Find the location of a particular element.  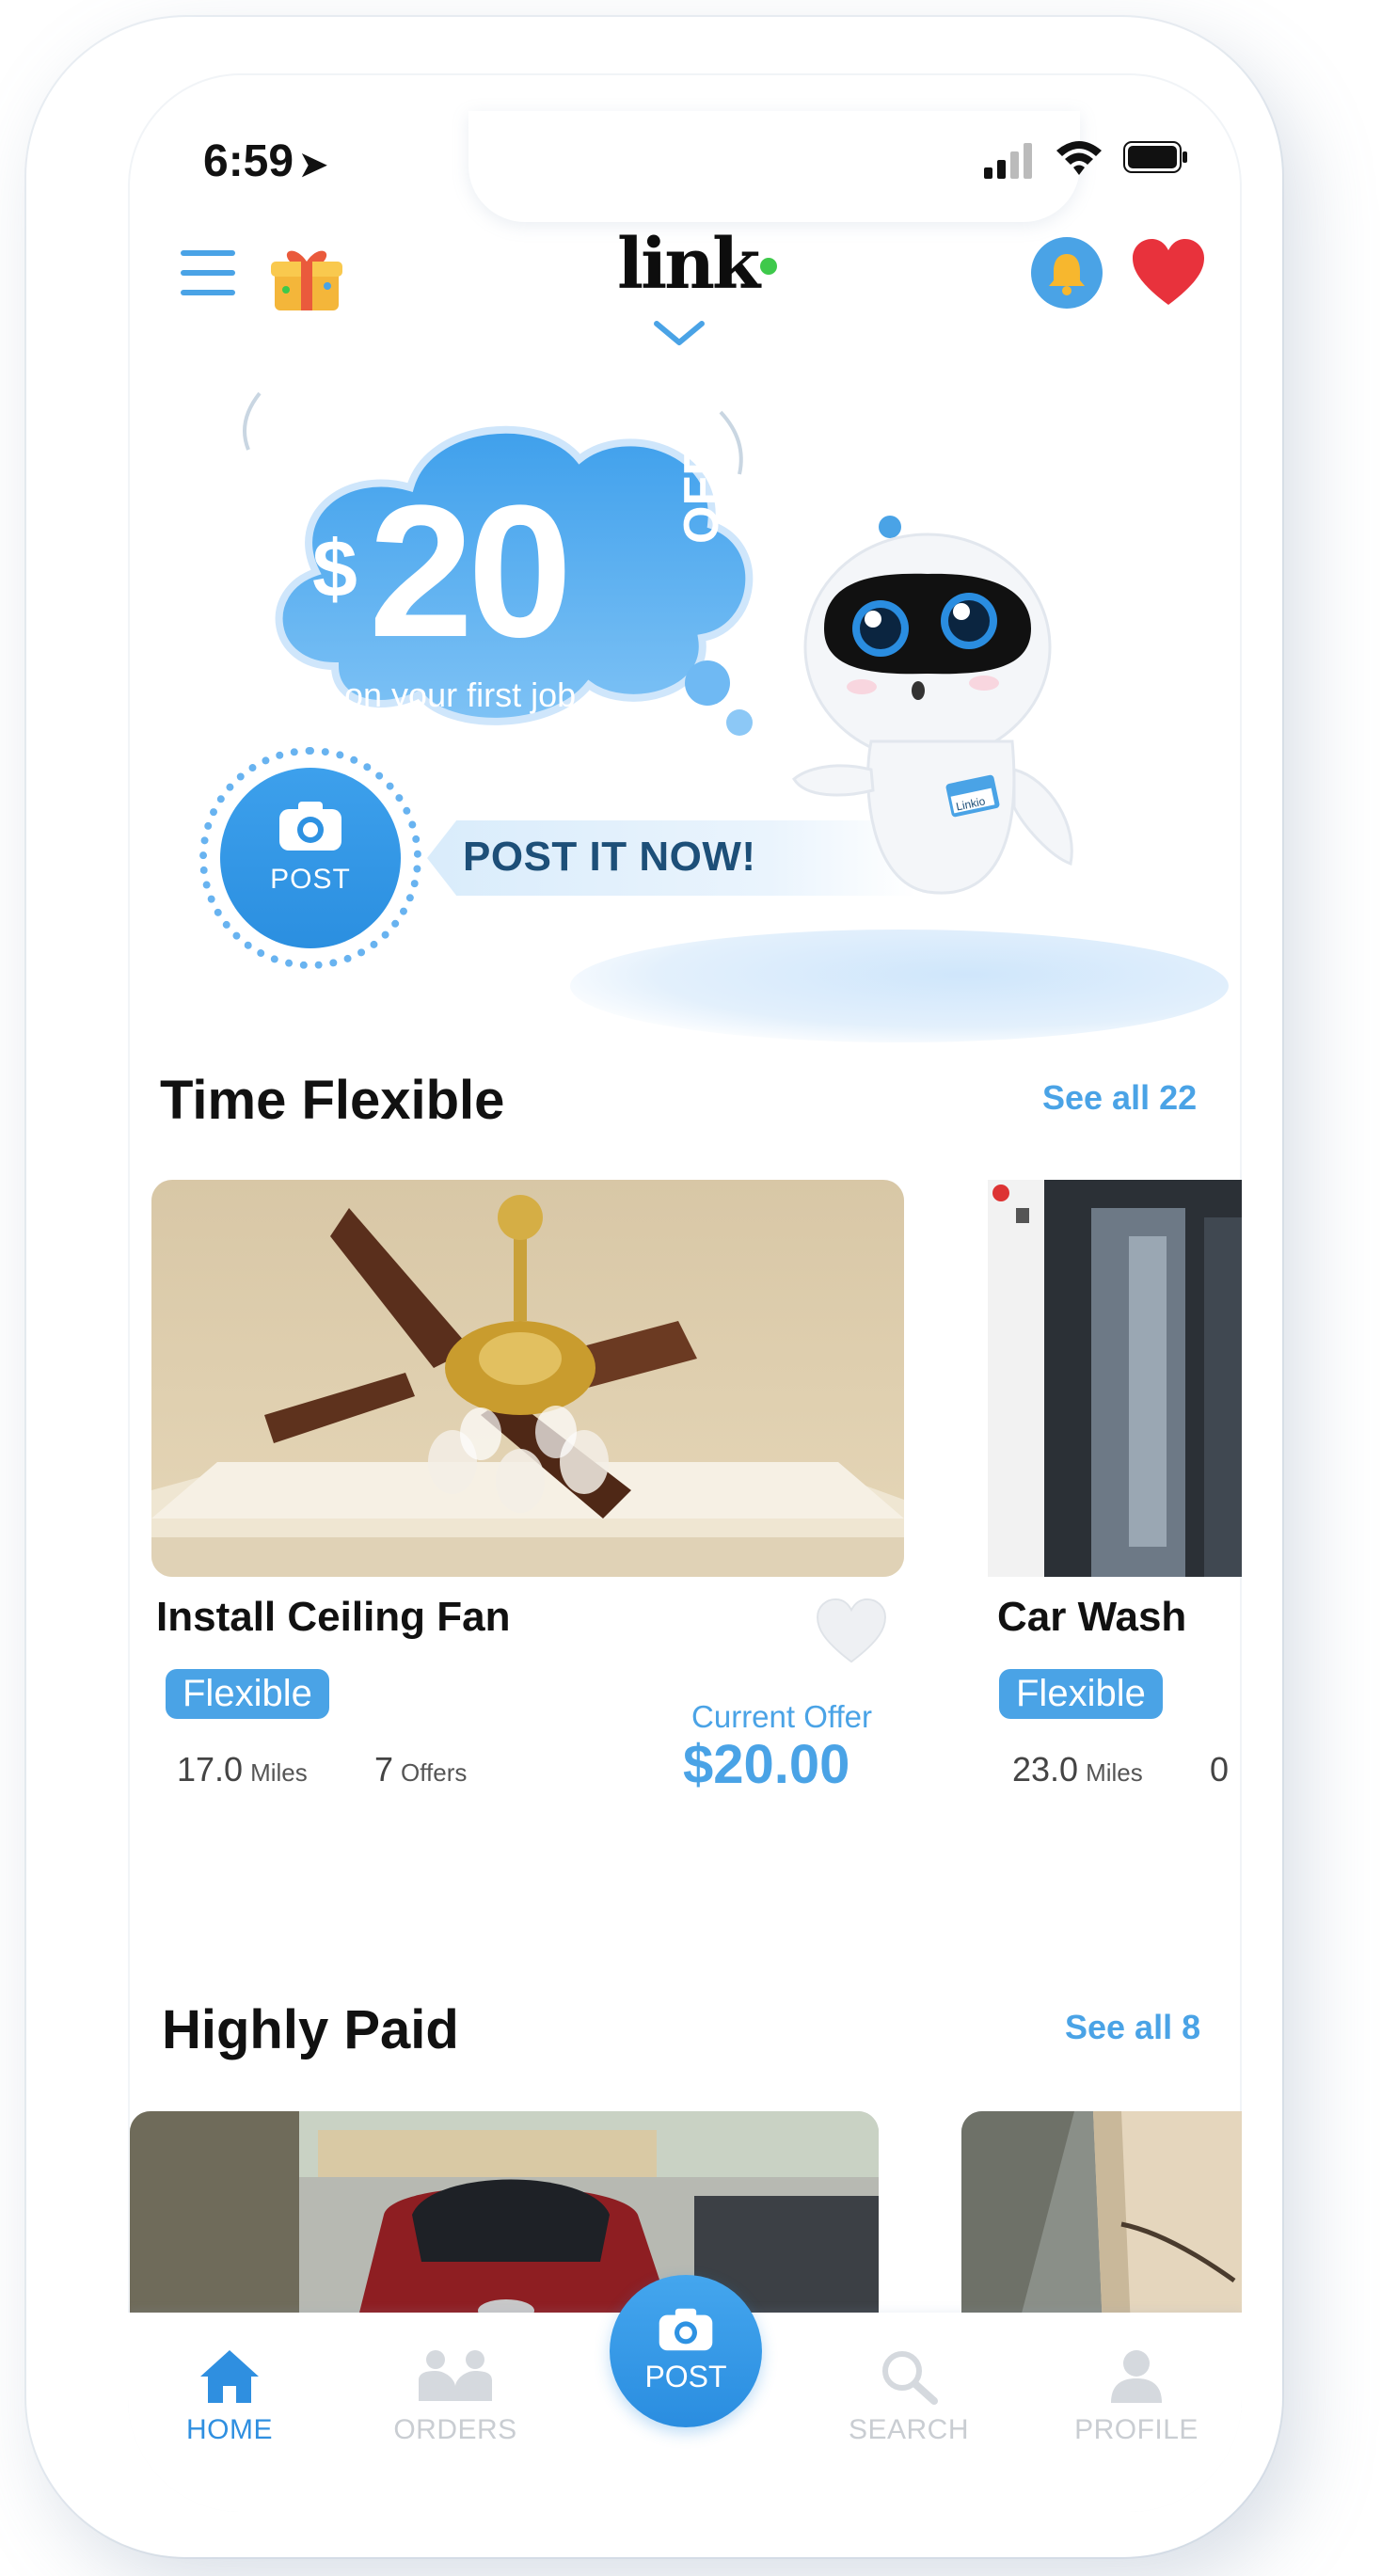

app-logo: link is located at coordinates (688, 264).